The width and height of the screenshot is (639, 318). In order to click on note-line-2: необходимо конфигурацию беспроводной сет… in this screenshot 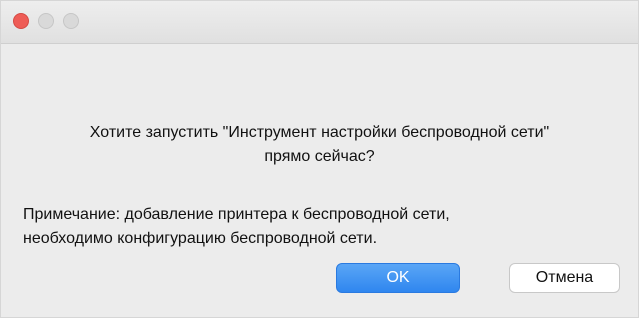, I will do `click(200, 238)`.